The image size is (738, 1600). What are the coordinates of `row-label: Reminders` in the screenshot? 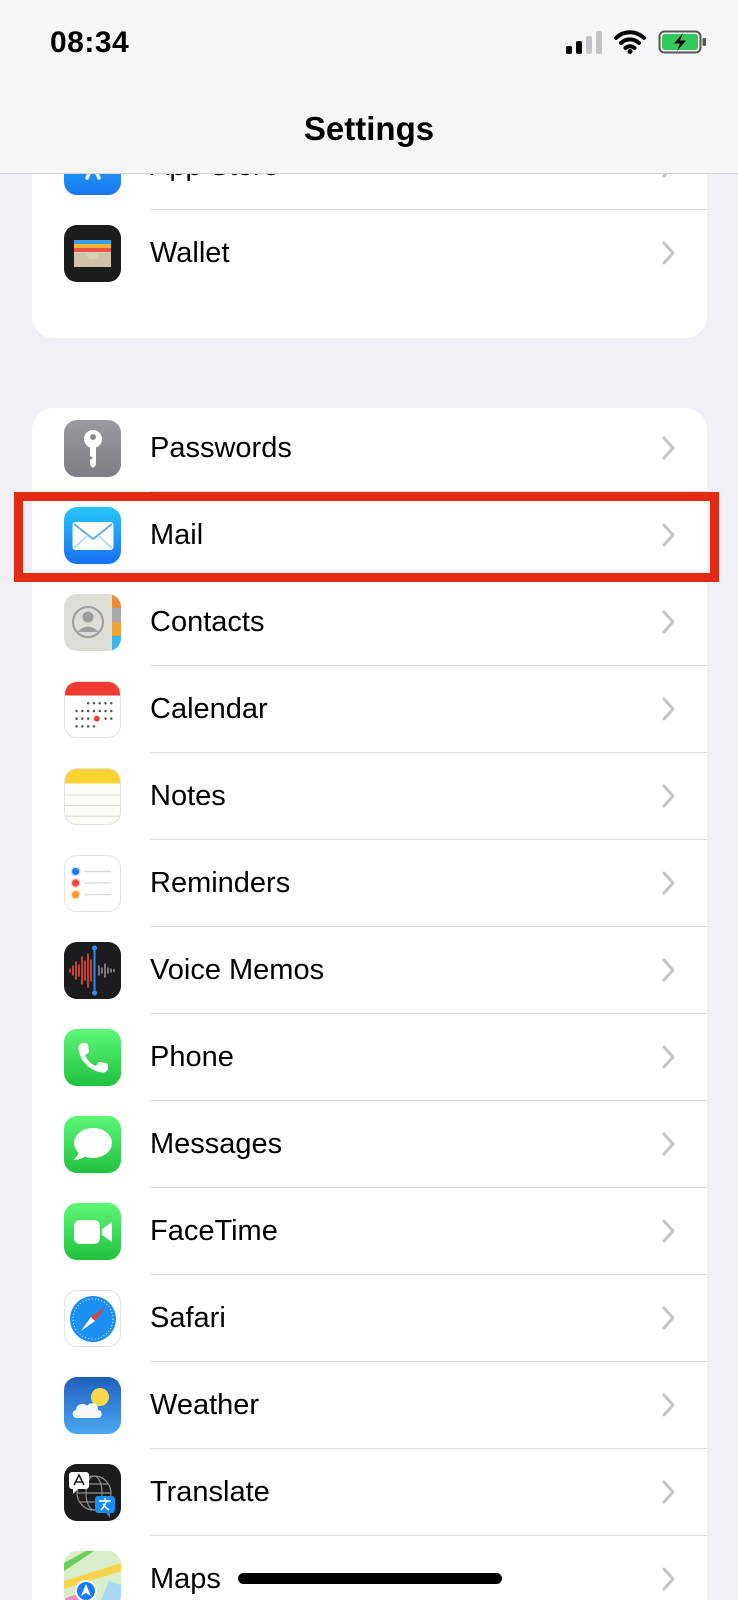 It's located at (220, 883).